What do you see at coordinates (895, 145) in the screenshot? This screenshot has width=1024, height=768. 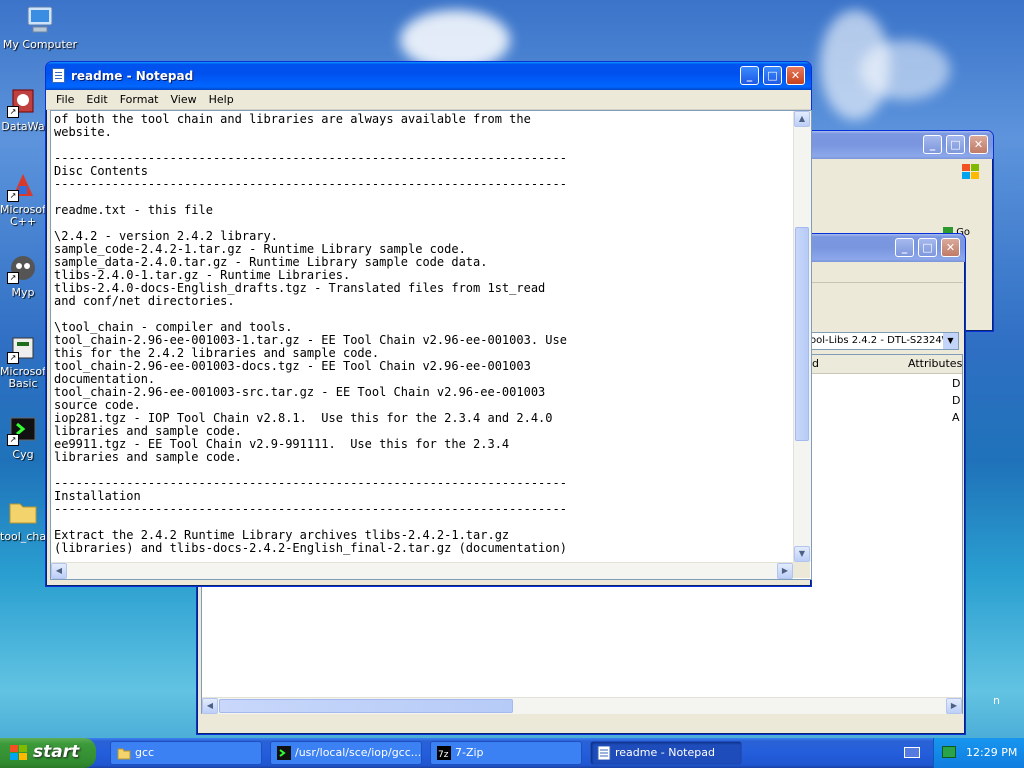 I see `explorer-titlebar: _ □ ✕` at bounding box center [895, 145].